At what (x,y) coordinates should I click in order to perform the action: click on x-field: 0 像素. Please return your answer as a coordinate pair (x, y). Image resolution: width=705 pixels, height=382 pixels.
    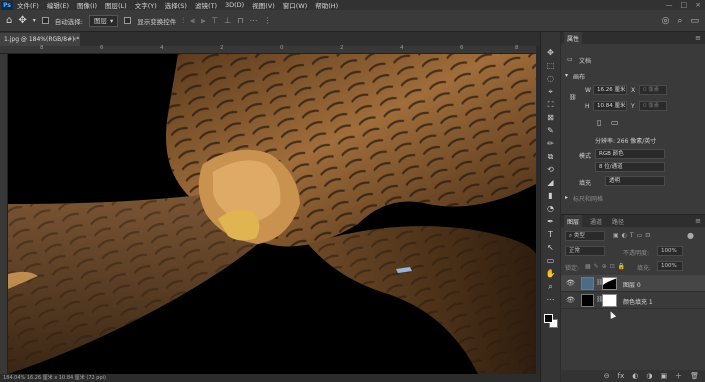
    Looking at the image, I should click on (653, 90).